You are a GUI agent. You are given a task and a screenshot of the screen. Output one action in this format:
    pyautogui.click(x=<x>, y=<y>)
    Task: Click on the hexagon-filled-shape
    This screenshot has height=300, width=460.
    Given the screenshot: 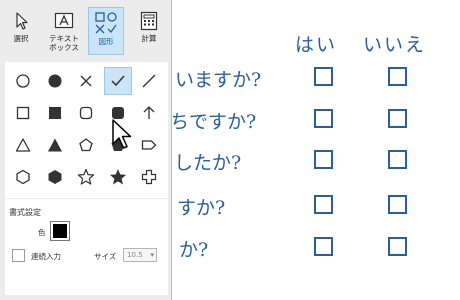 What is the action you would take?
    pyautogui.click(x=55, y=177)
    